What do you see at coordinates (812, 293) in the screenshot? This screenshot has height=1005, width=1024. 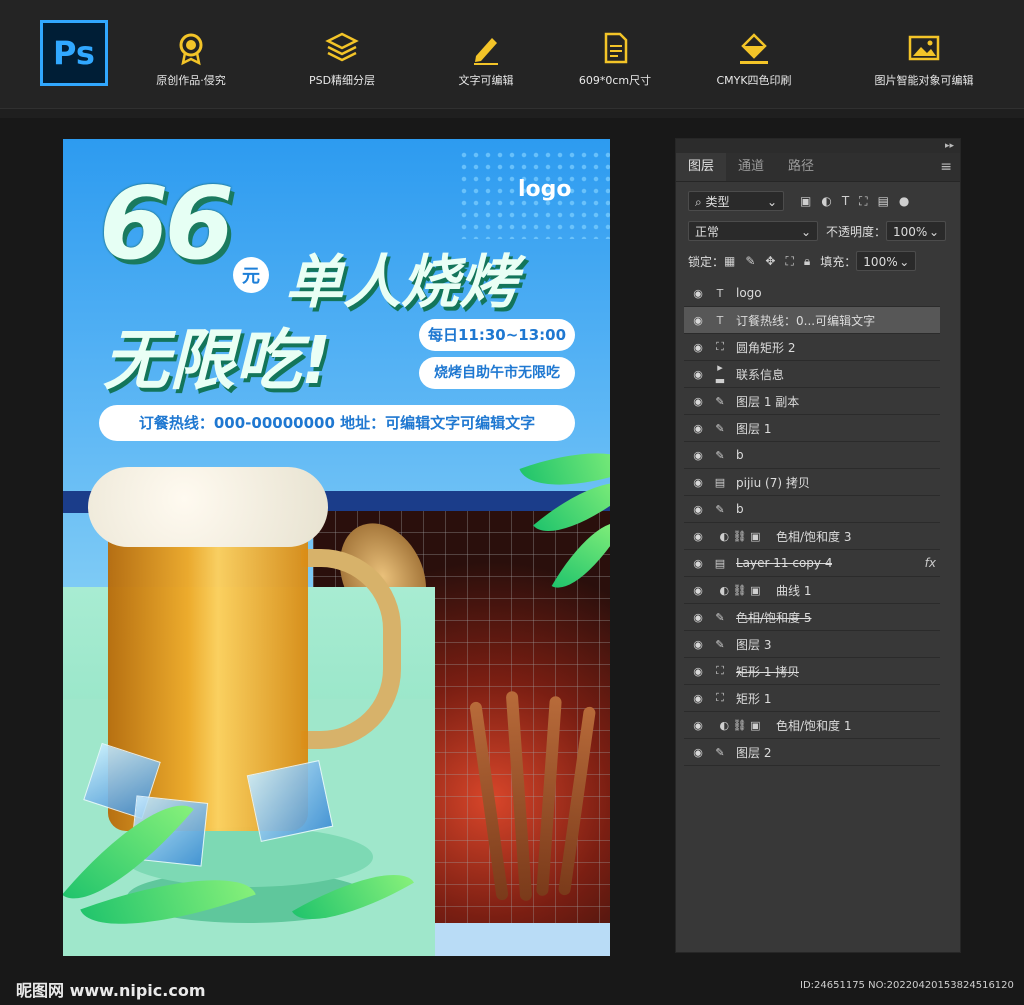 I see `layer-row: ◉ Tlogo` at bounding box center [812, 293].